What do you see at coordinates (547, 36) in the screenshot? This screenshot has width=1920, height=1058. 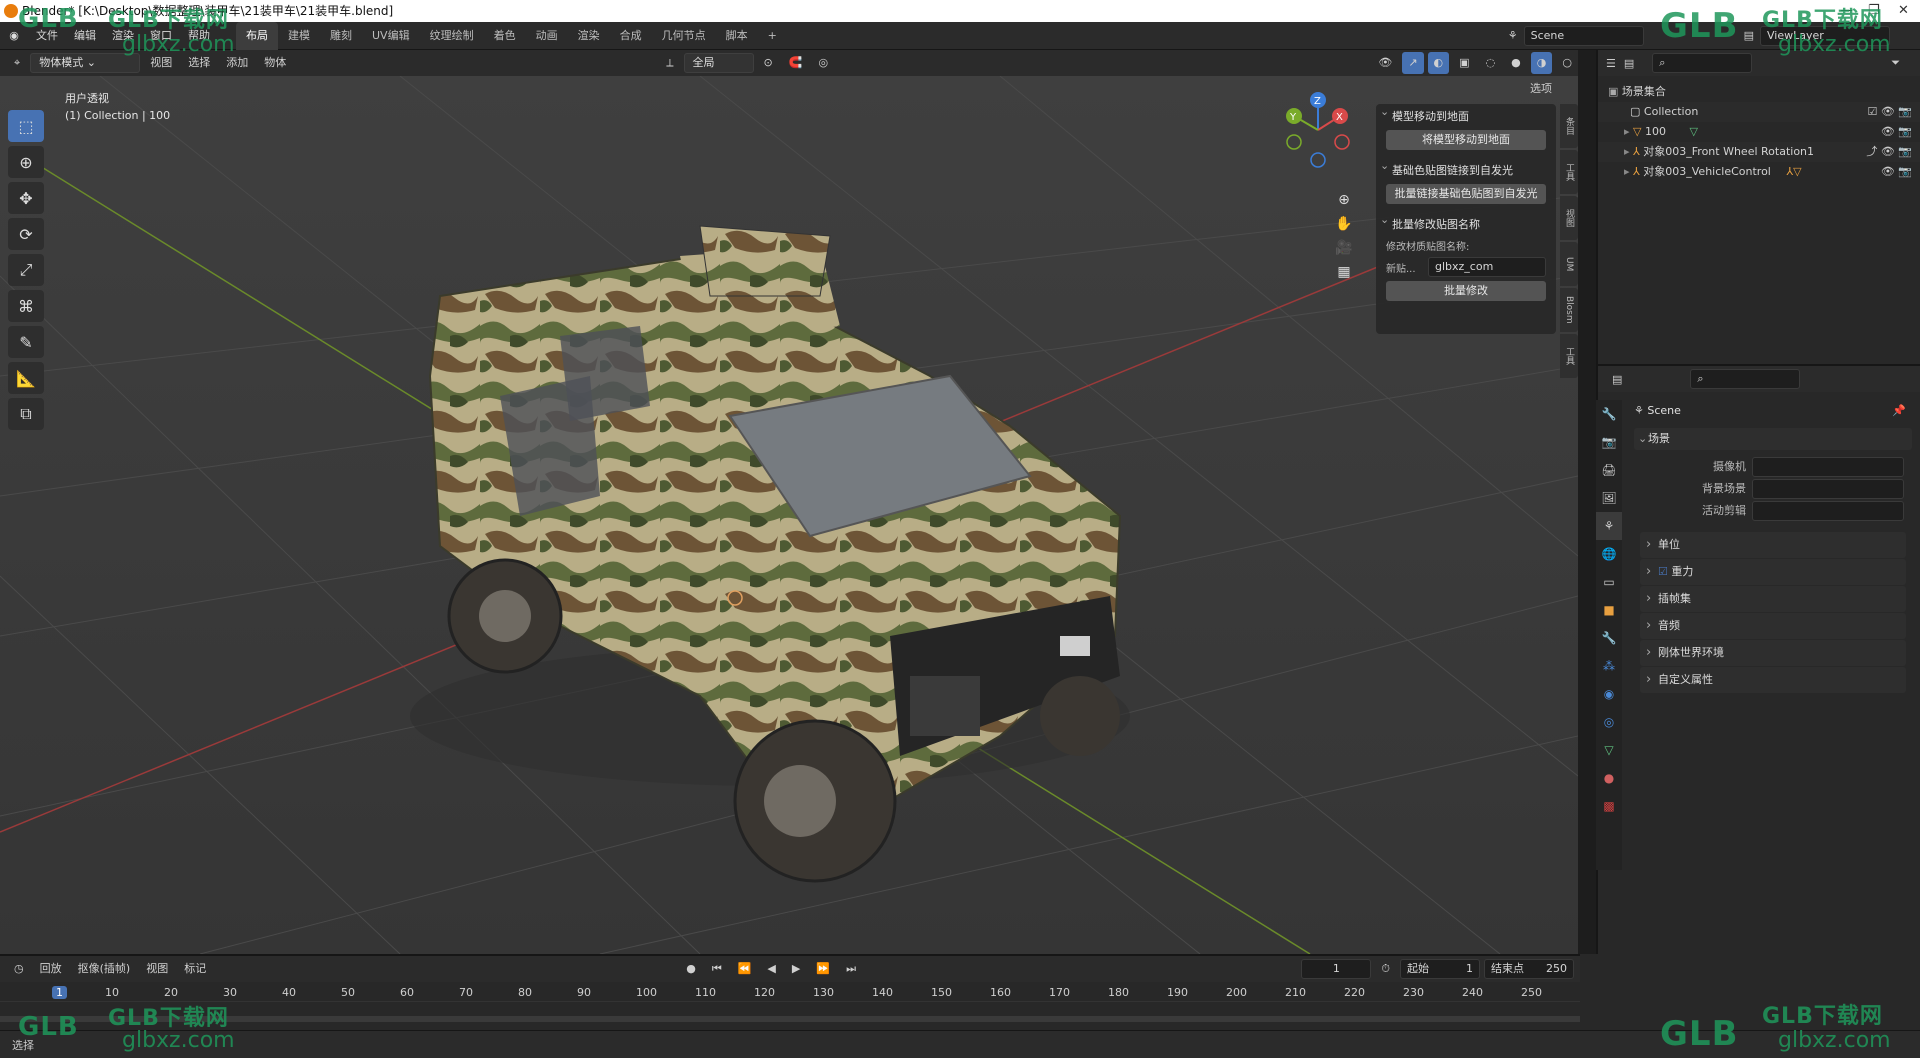 I see `tab-animation: 动画` at bounding box center [547, 36].